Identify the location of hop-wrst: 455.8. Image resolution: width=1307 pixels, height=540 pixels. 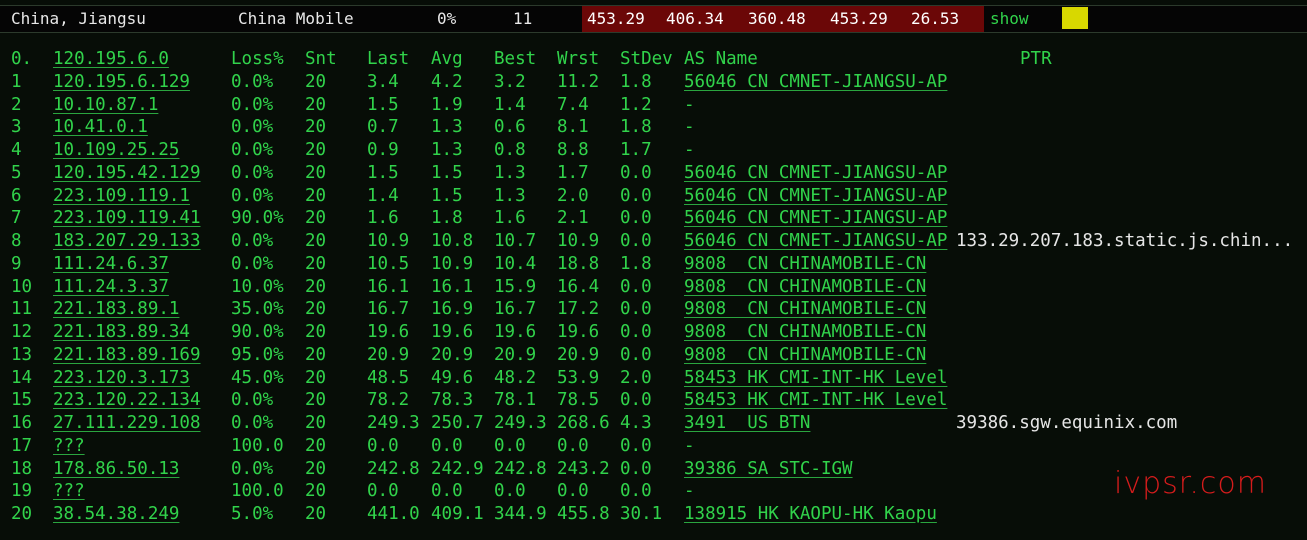
(583, 514).